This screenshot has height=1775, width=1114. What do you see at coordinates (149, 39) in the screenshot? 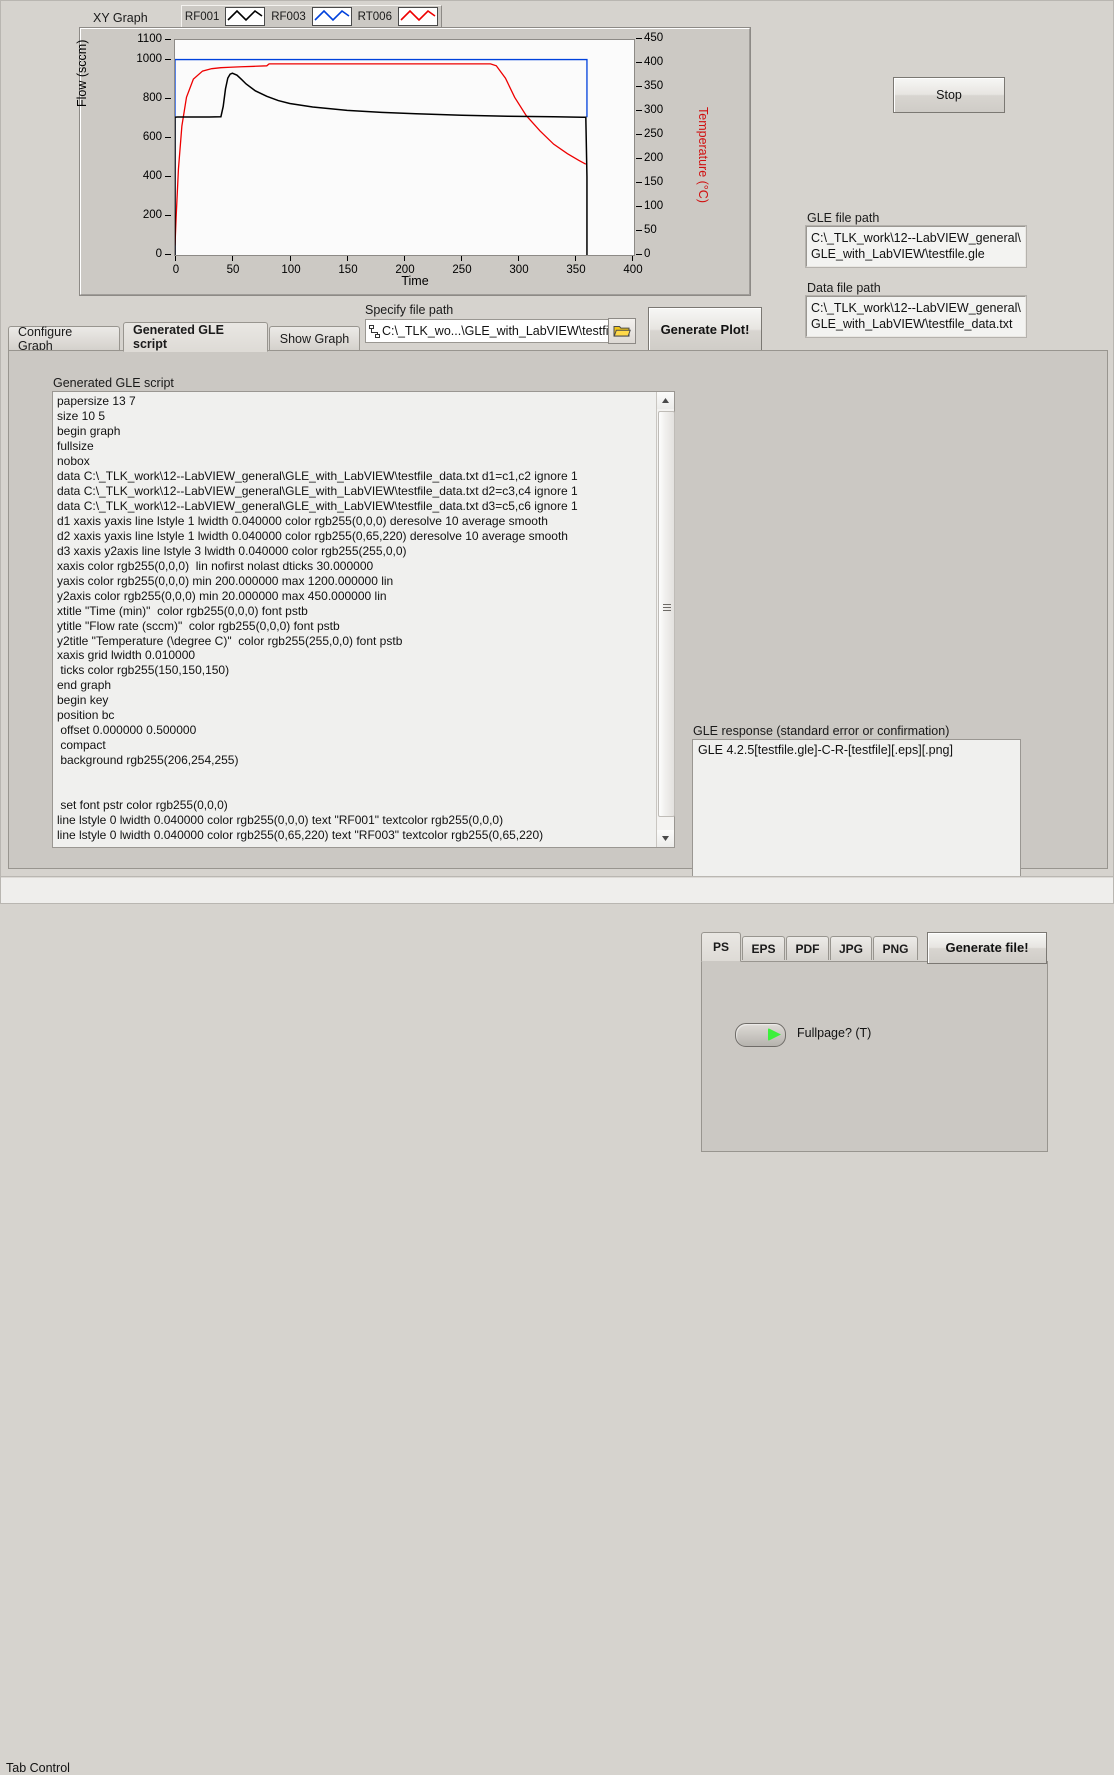
I see `y-tick-1100: 1100` at bounding box center [149, 39].